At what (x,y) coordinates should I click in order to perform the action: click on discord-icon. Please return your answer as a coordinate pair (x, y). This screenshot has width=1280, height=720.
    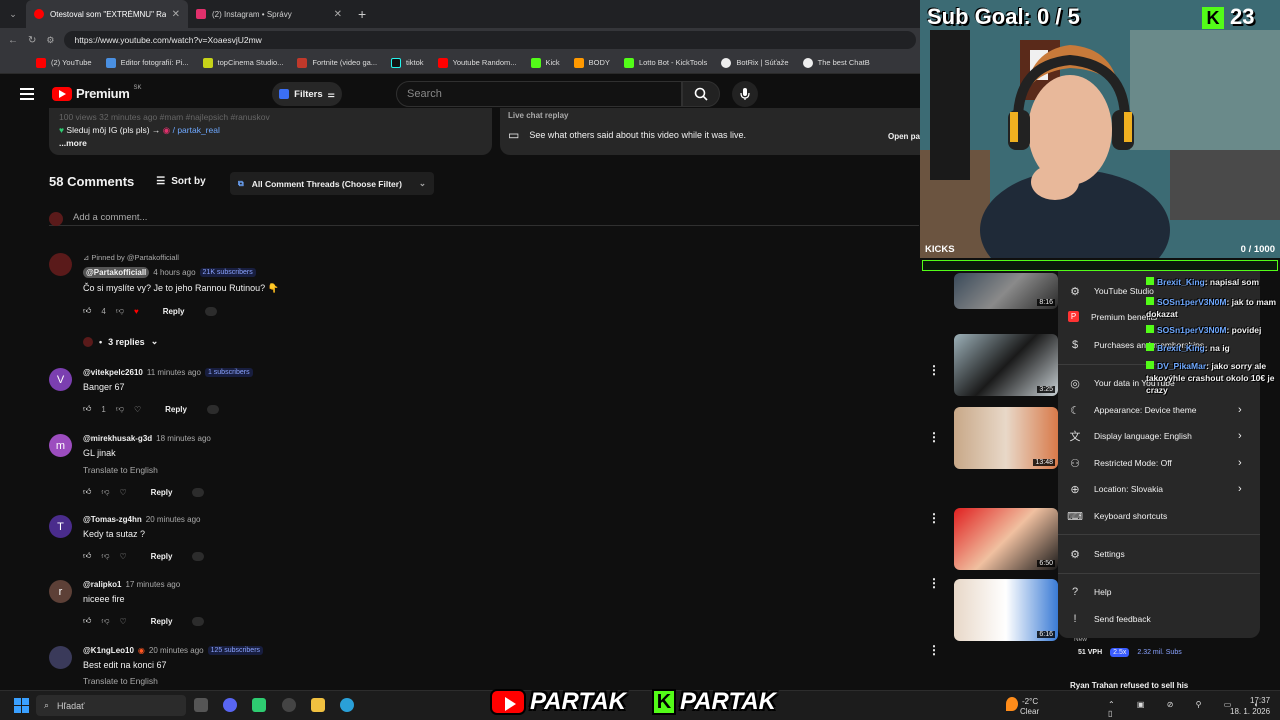
    Looking at the image, I should click on (230, 705).